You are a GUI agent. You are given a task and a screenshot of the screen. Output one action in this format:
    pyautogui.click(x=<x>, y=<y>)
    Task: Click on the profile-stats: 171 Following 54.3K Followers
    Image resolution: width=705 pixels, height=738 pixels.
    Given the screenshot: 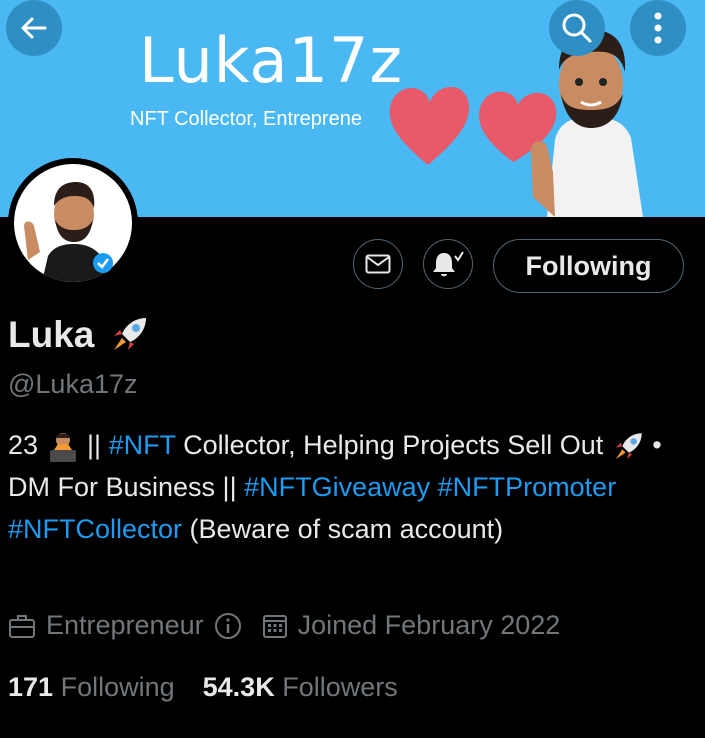 What is the action you would take?
    pyautogui.click(x=203, y=687)
    